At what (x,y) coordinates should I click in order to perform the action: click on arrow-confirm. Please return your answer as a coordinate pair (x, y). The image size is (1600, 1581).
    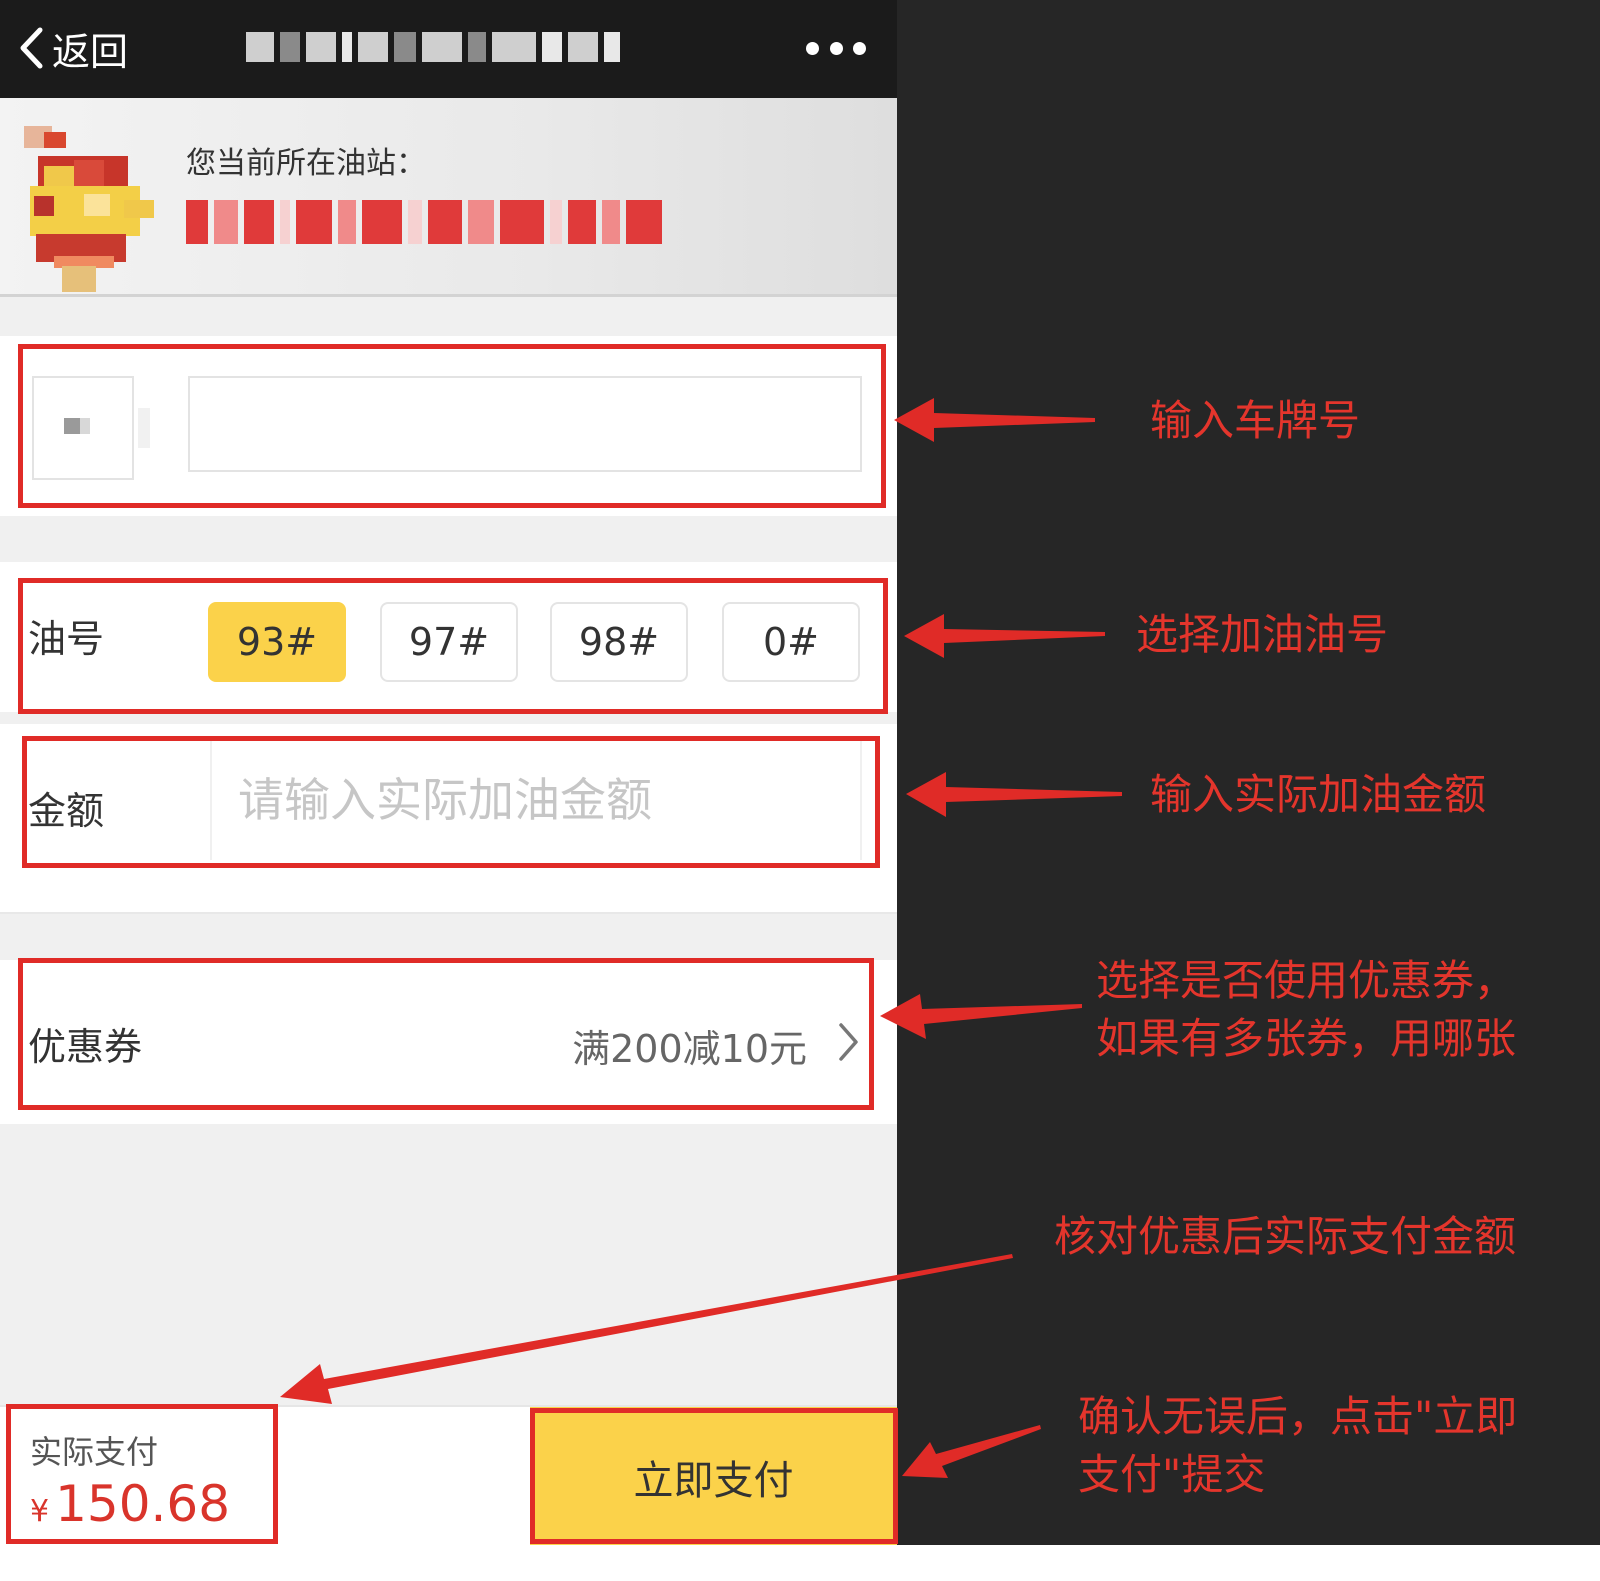
    Looking at the image, I should click on (971, 1451).